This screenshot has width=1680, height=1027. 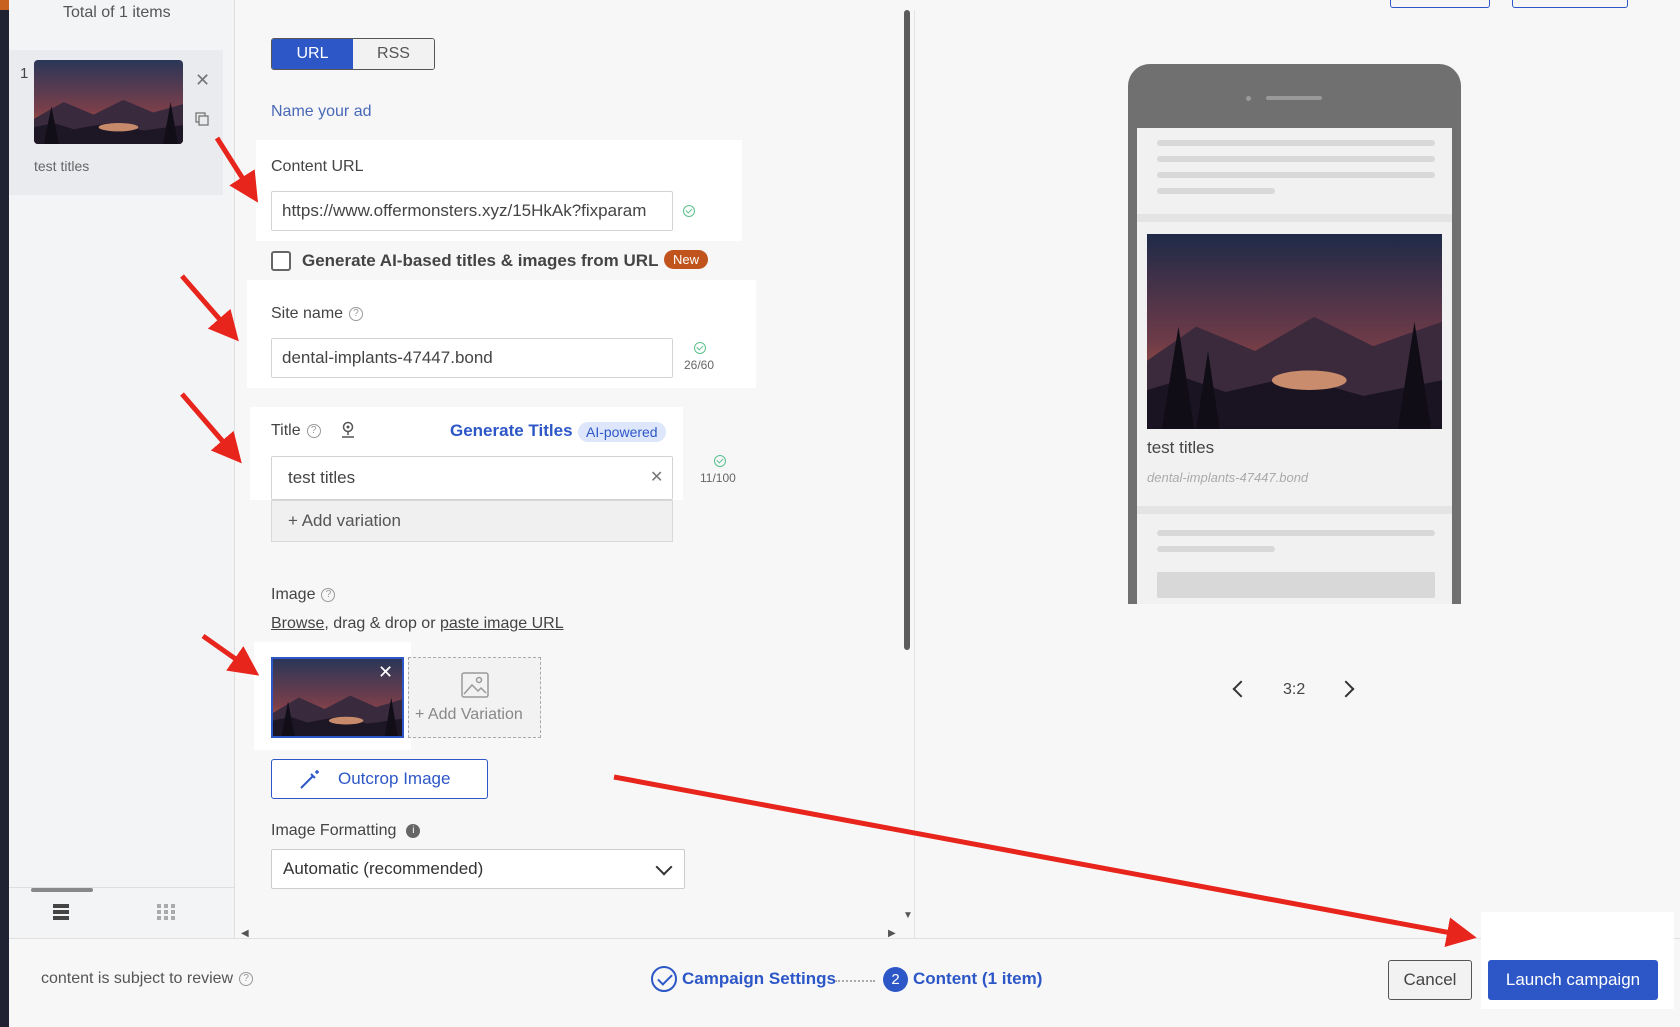 I want to click on add-image-variation: + Add Variation, so click(x=474, y=697).